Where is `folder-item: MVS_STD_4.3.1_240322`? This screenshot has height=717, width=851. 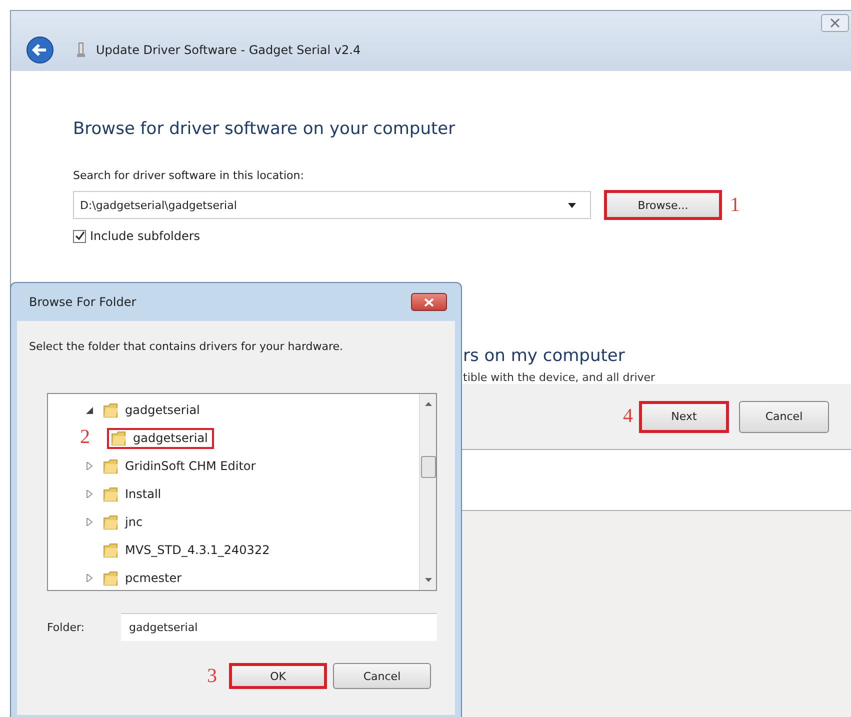 folder-item: MVS_STD_4.3.1_240322 is located at coordinates (187, 550).